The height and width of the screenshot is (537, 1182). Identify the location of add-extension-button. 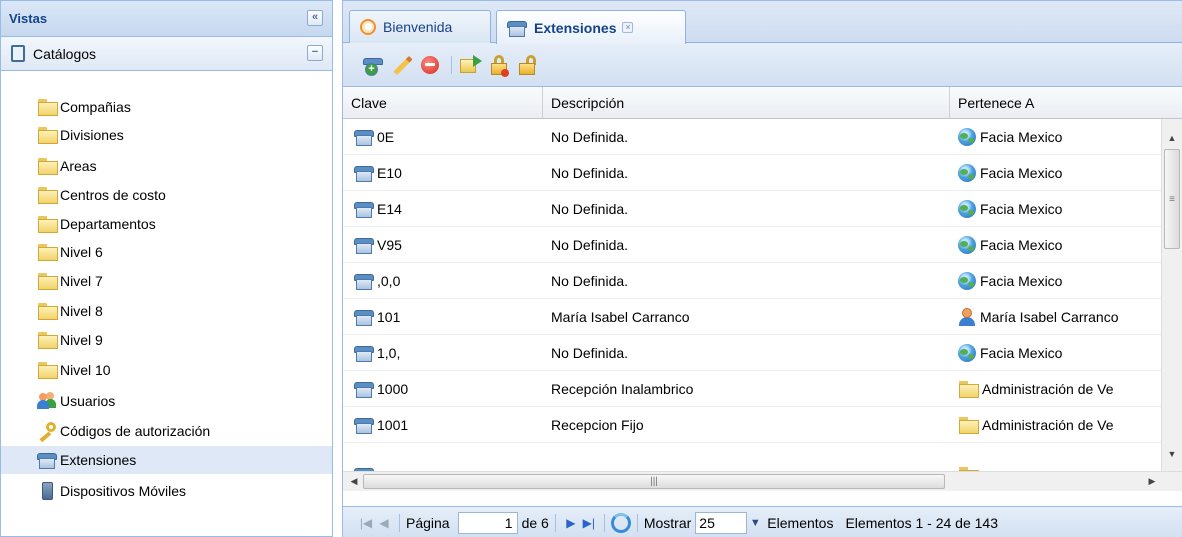
(374, 65).